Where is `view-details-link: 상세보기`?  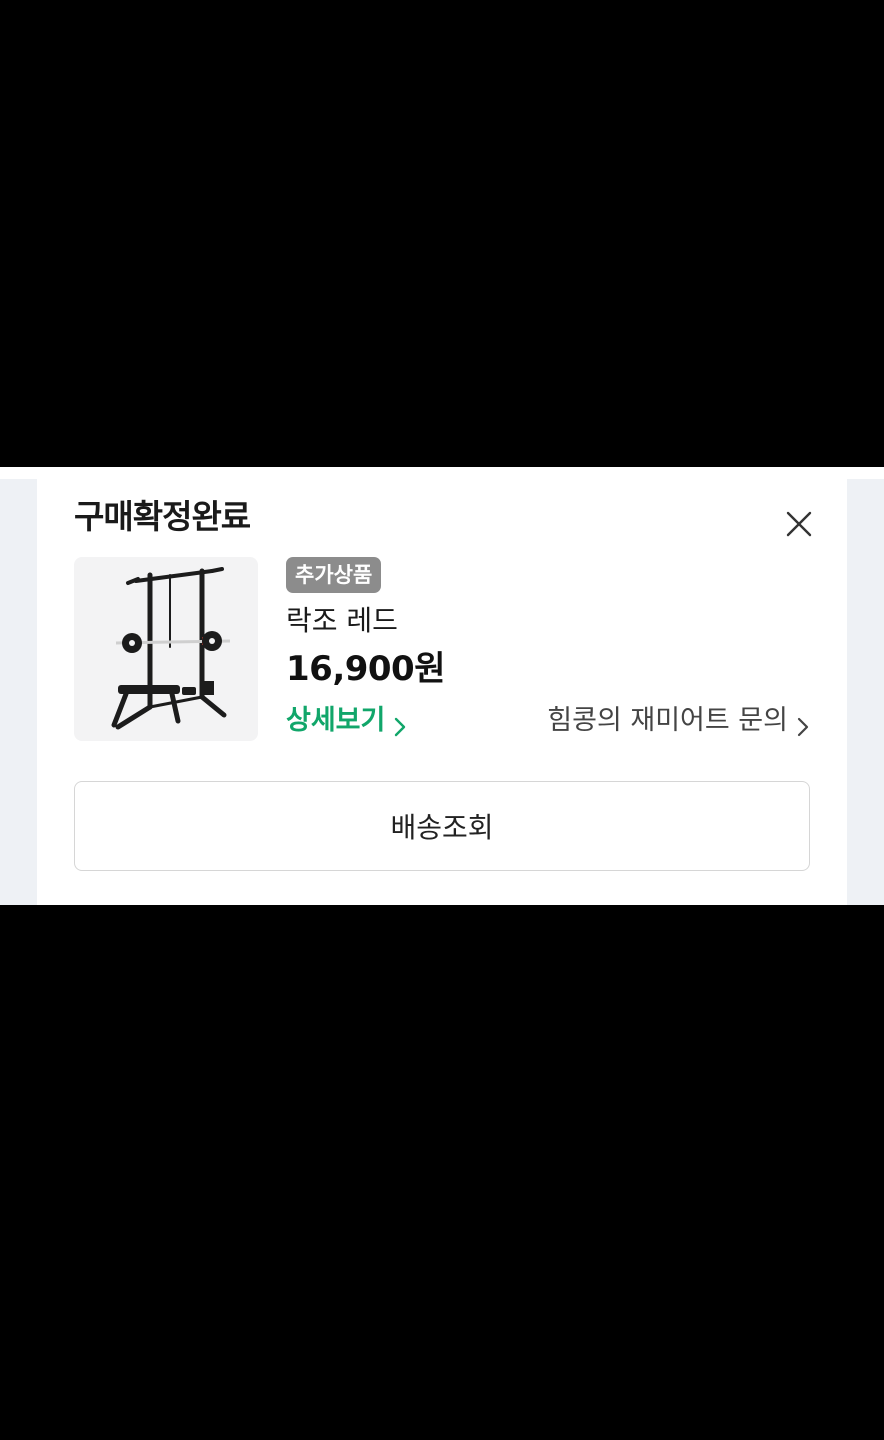
view-details-link: 상세보기 is located at coordinates (346, 721).